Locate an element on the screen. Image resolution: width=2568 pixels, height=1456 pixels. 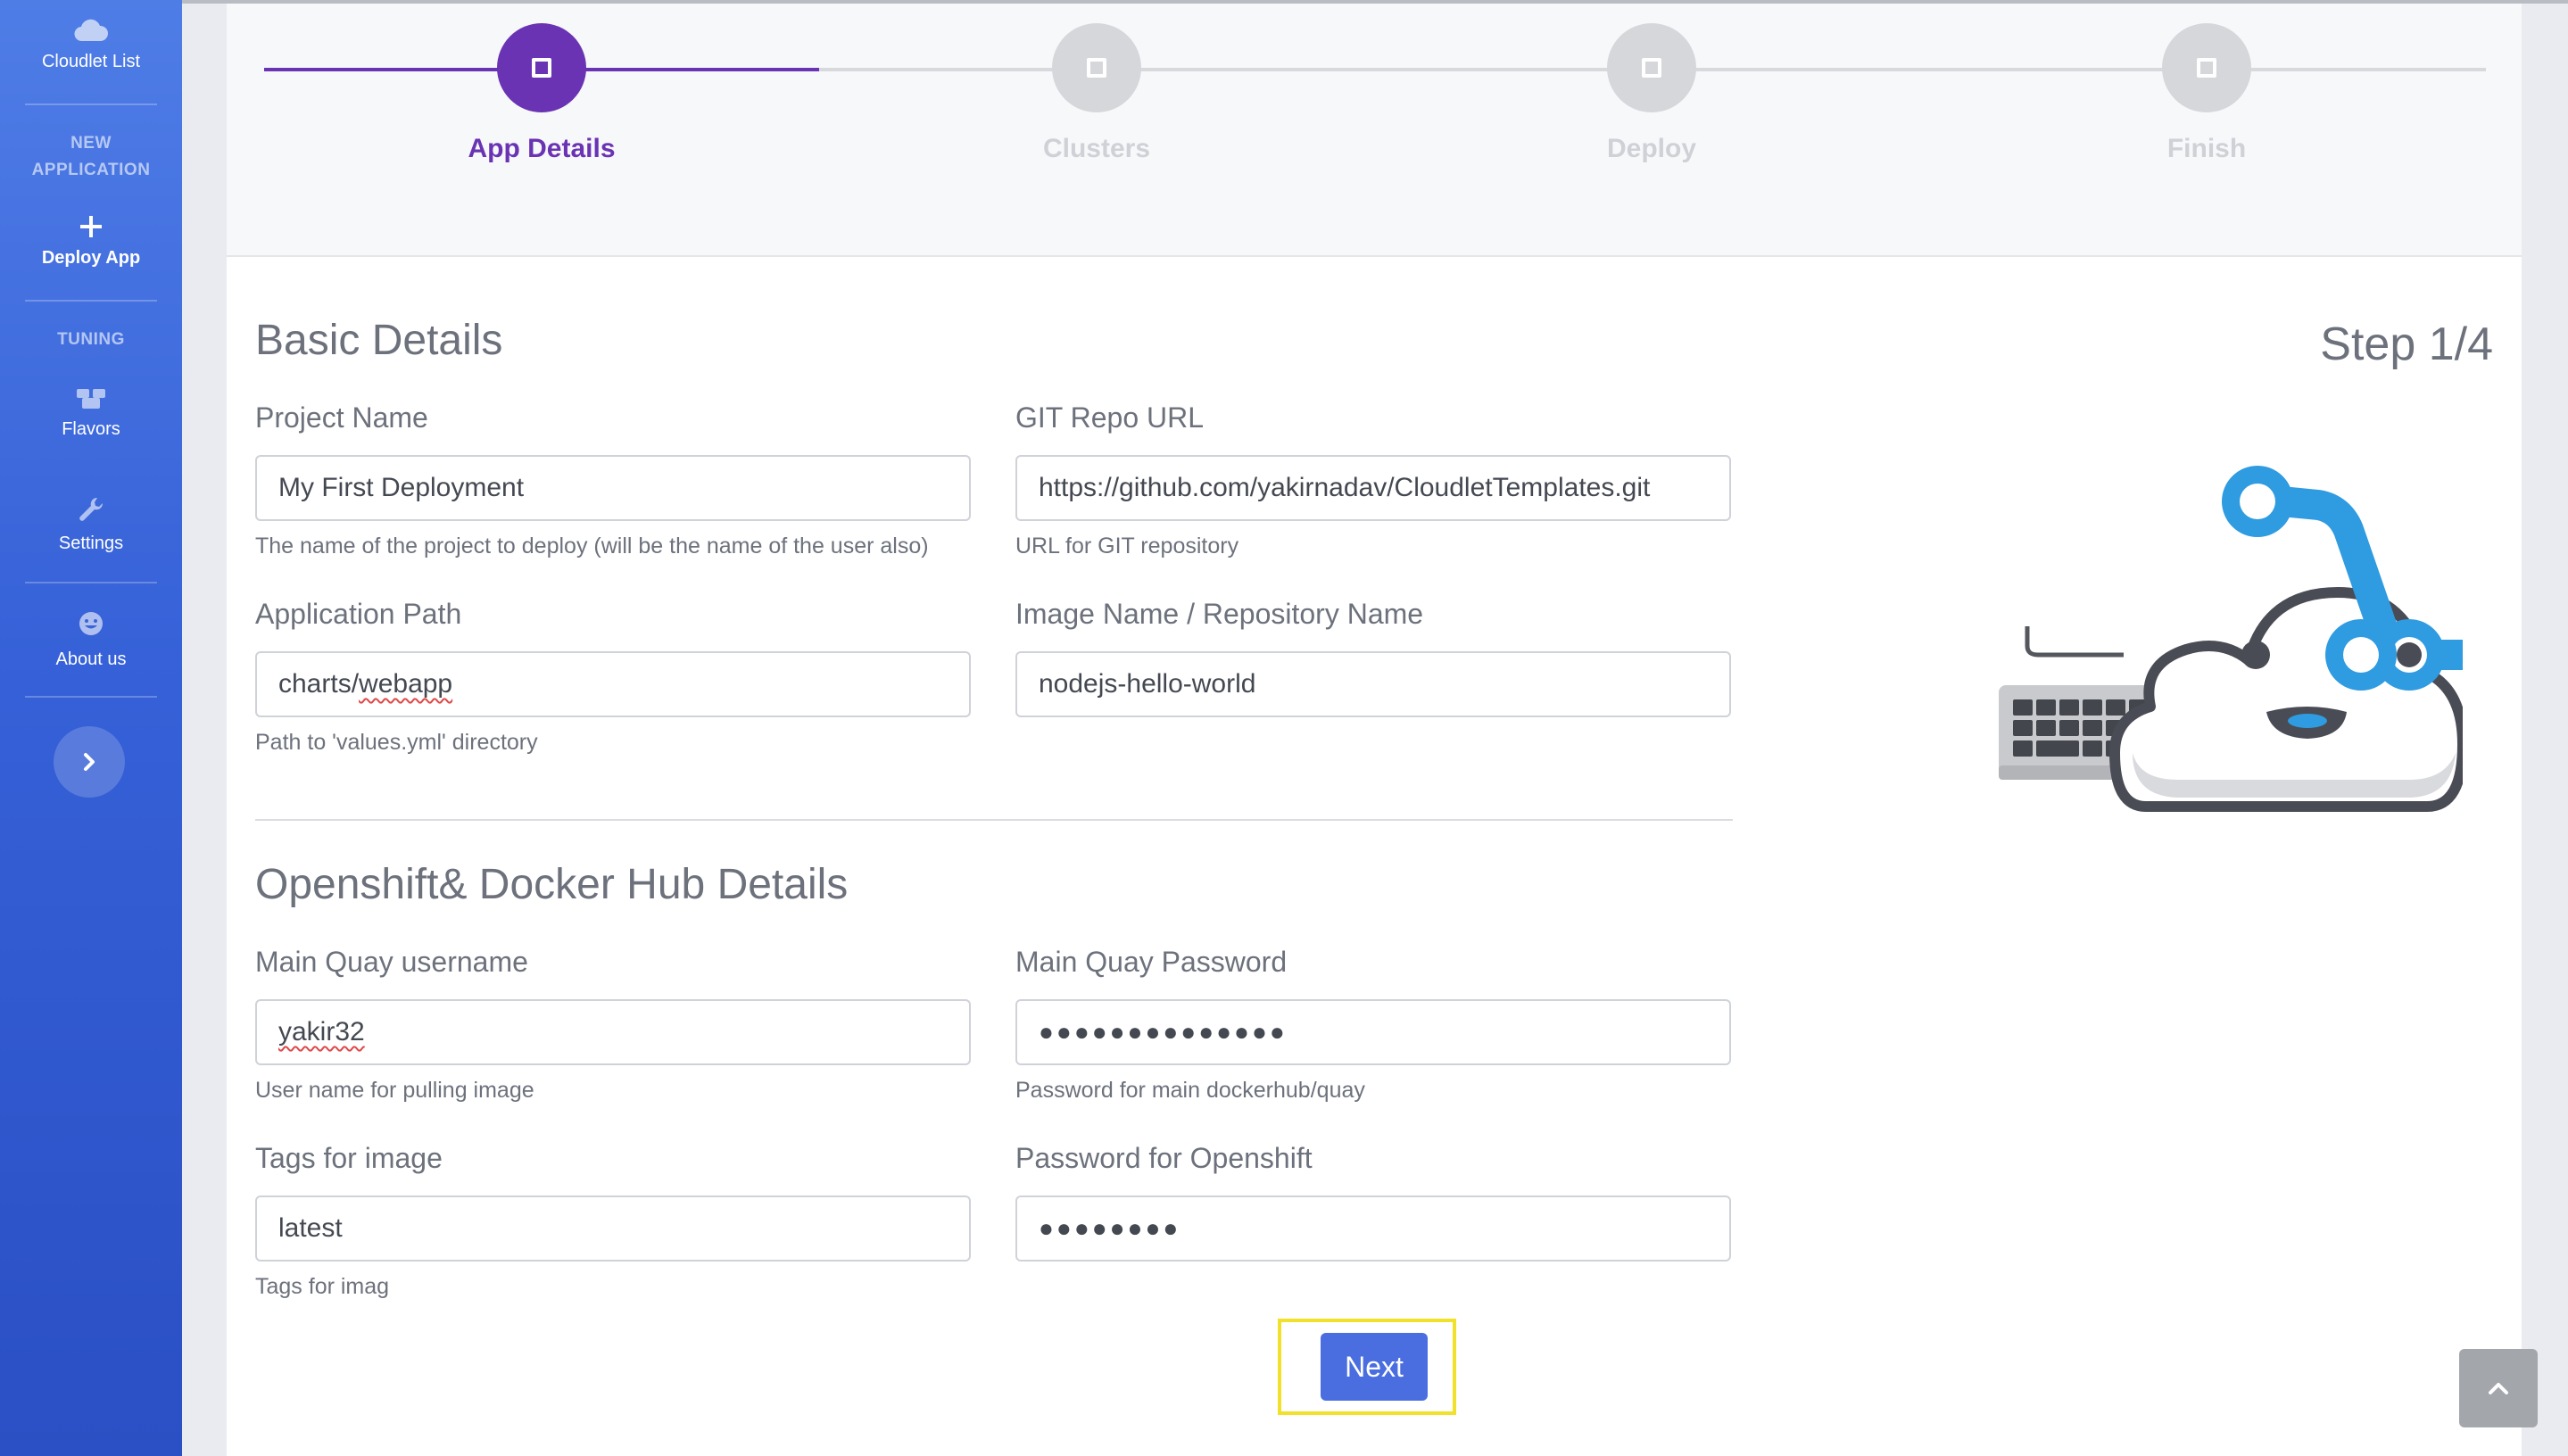
sidebar-label: Settings is located at coordinates (91, 543).